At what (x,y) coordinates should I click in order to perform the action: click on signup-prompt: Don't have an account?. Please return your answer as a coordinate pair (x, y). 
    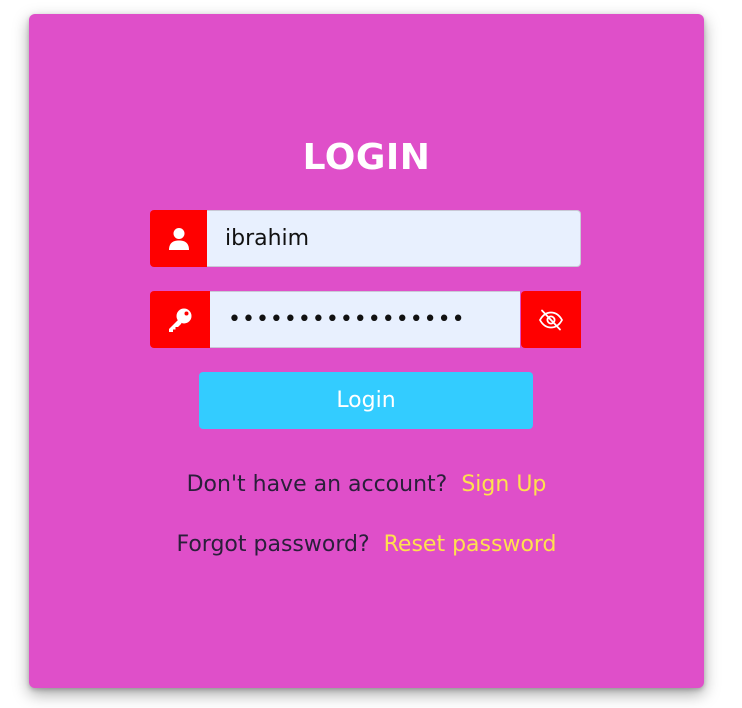
    Looking at the image, I should click on (317, 484).